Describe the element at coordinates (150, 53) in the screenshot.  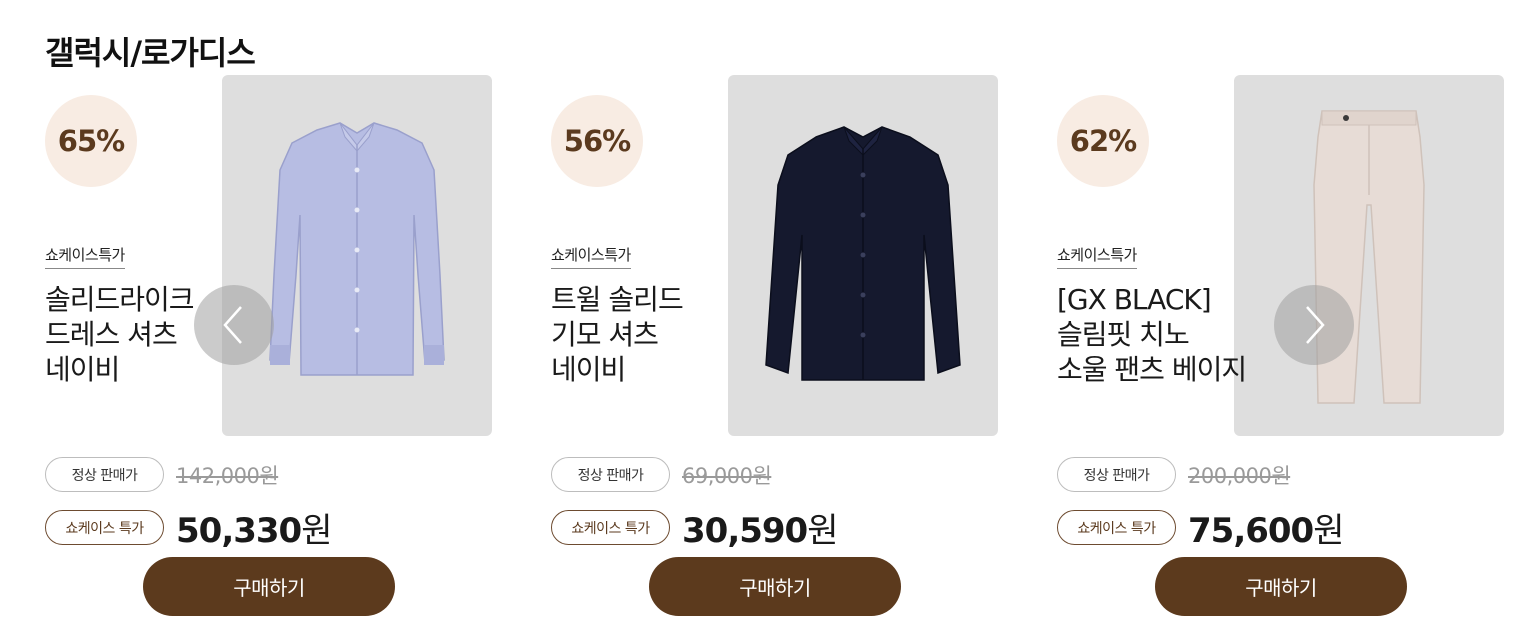
I see `section-title: 갤럭시/로가디스` at that location.